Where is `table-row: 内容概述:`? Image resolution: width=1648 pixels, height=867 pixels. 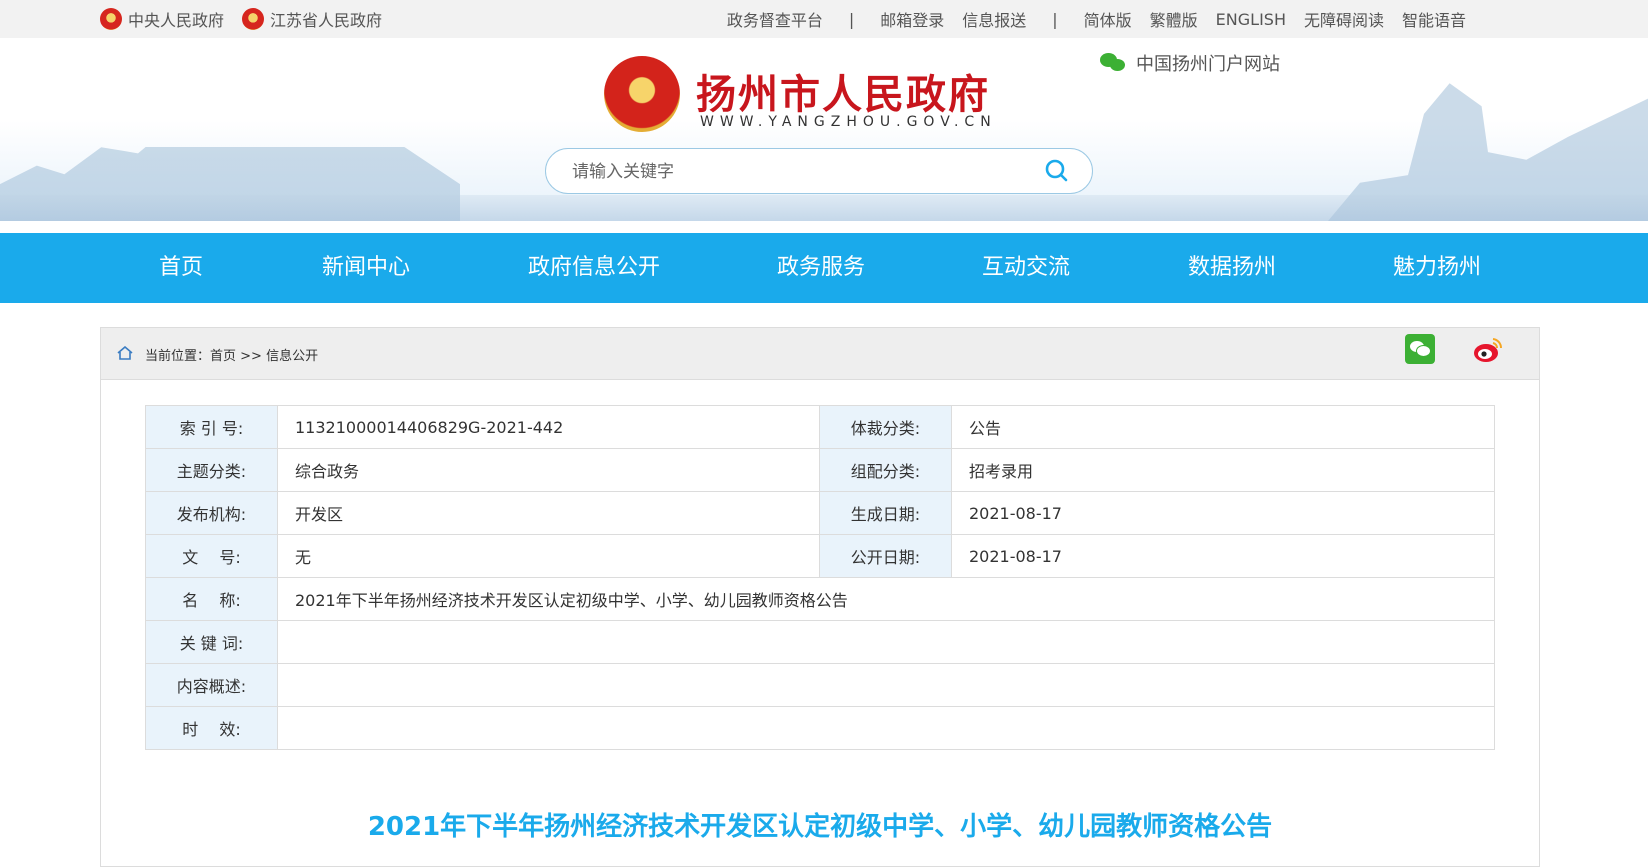
table-row: 内容概述: is located at coordinates (820, 685).